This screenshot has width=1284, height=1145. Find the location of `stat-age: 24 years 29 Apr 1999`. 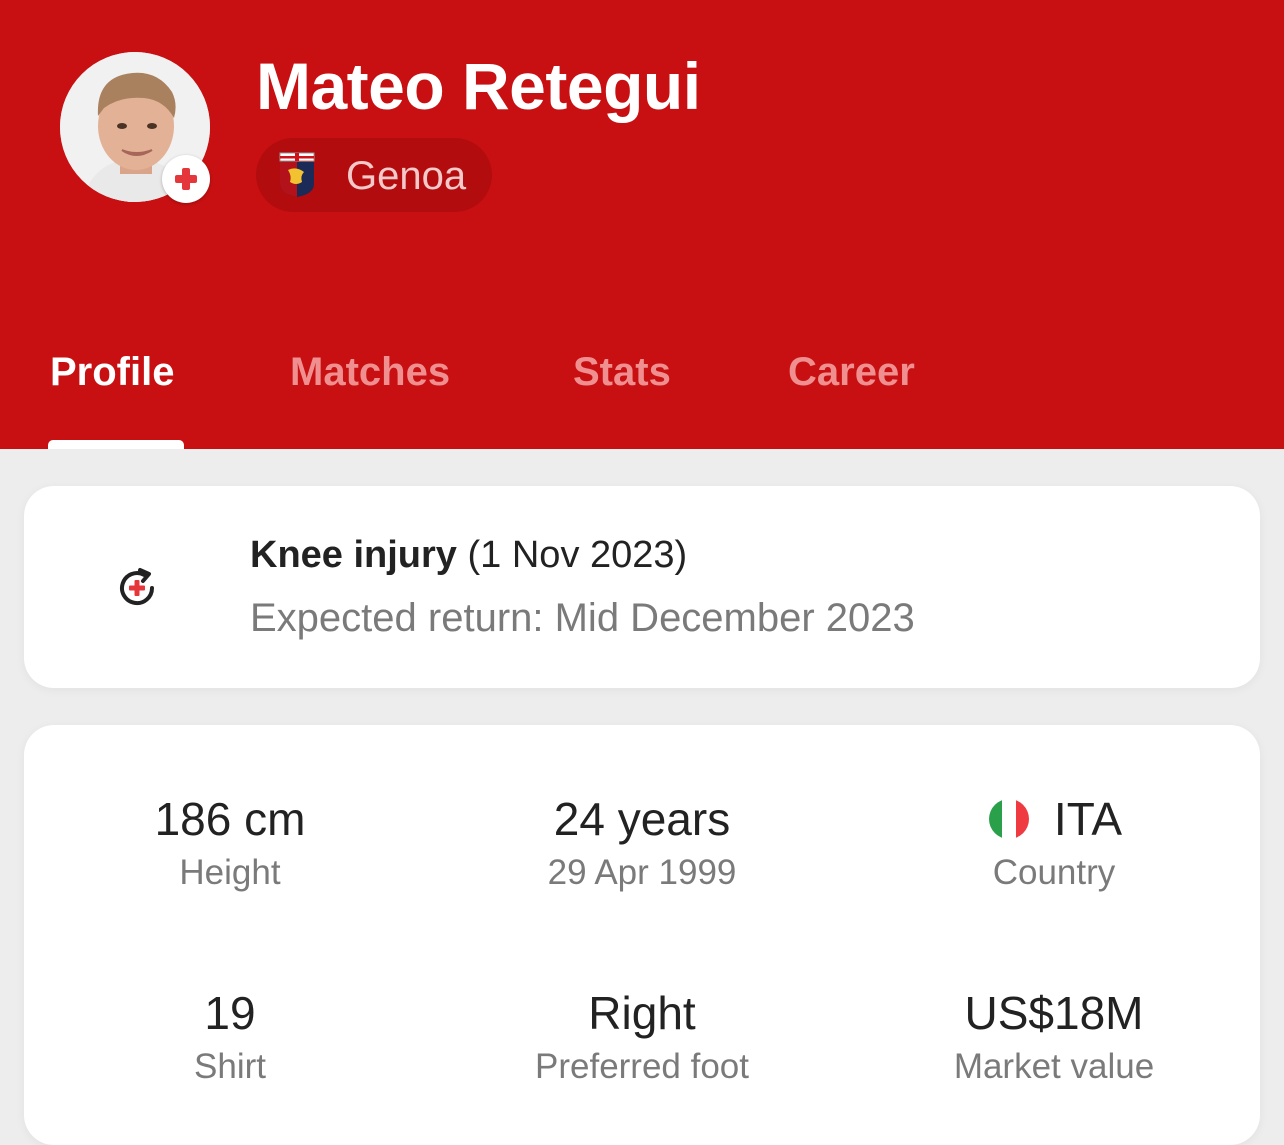

stat-age: 24 years 29 Apr 1999 is located at coordinates (642, 842).